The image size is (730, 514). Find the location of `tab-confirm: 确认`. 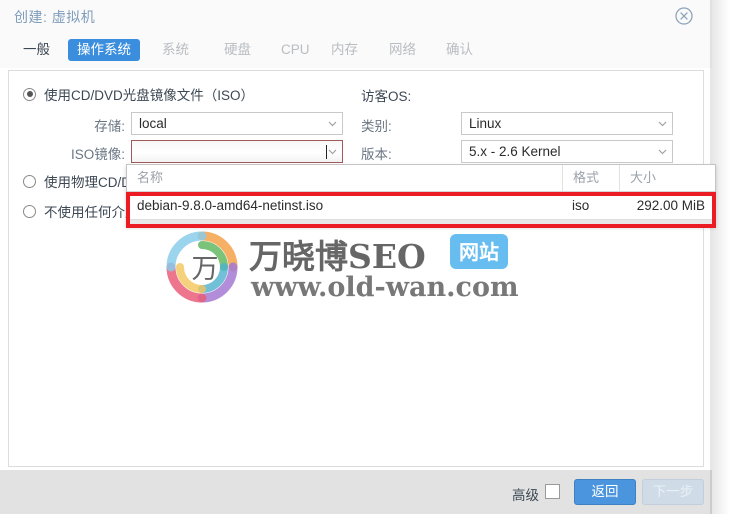

tab-confirm: 确认 is located at coordinates (459, 50).